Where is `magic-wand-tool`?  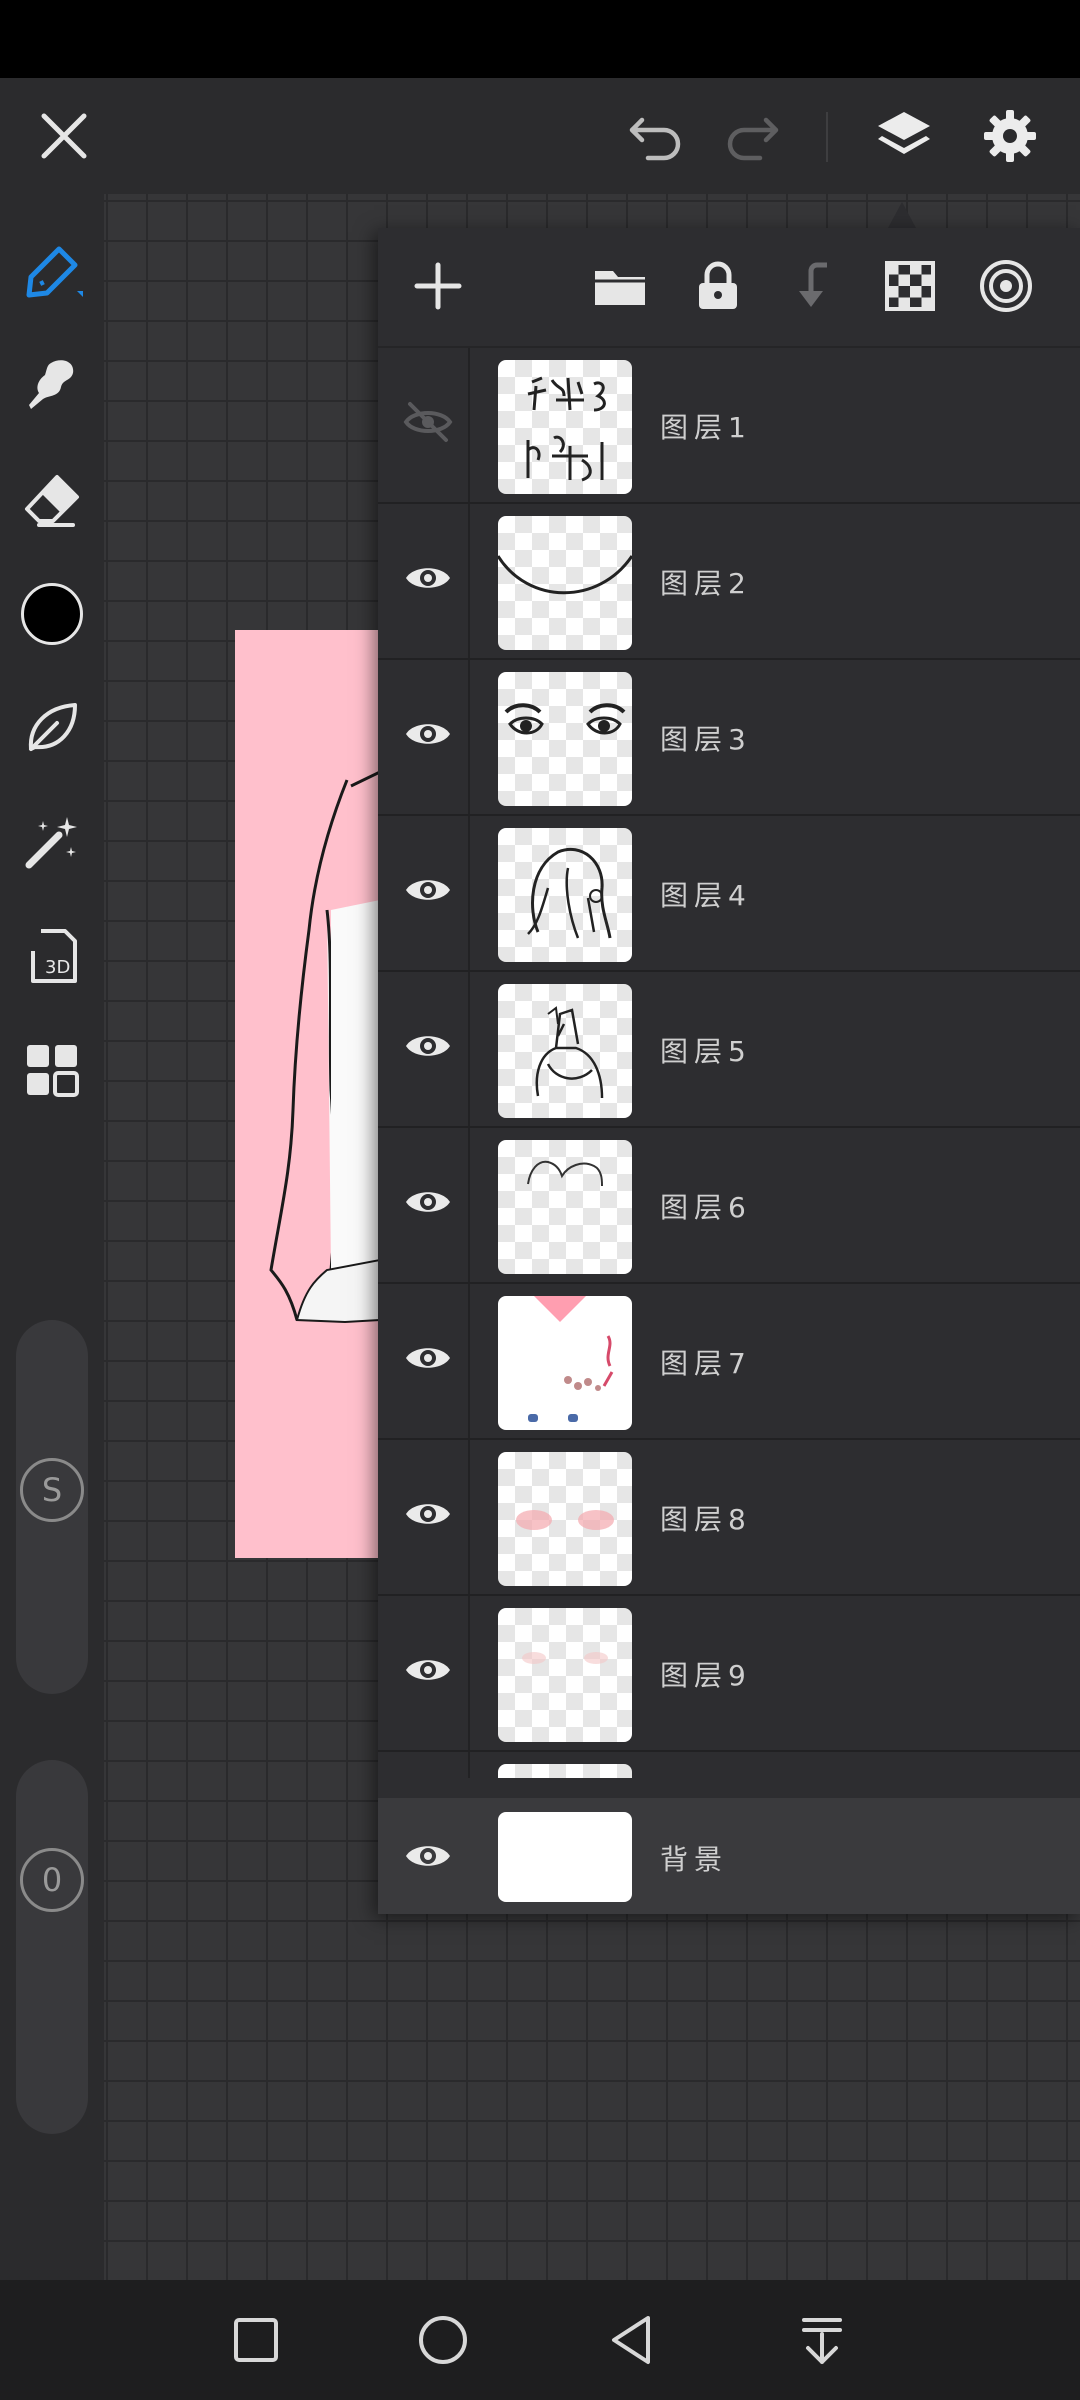
magic-wand-tool is located at coordinates (52, 842).